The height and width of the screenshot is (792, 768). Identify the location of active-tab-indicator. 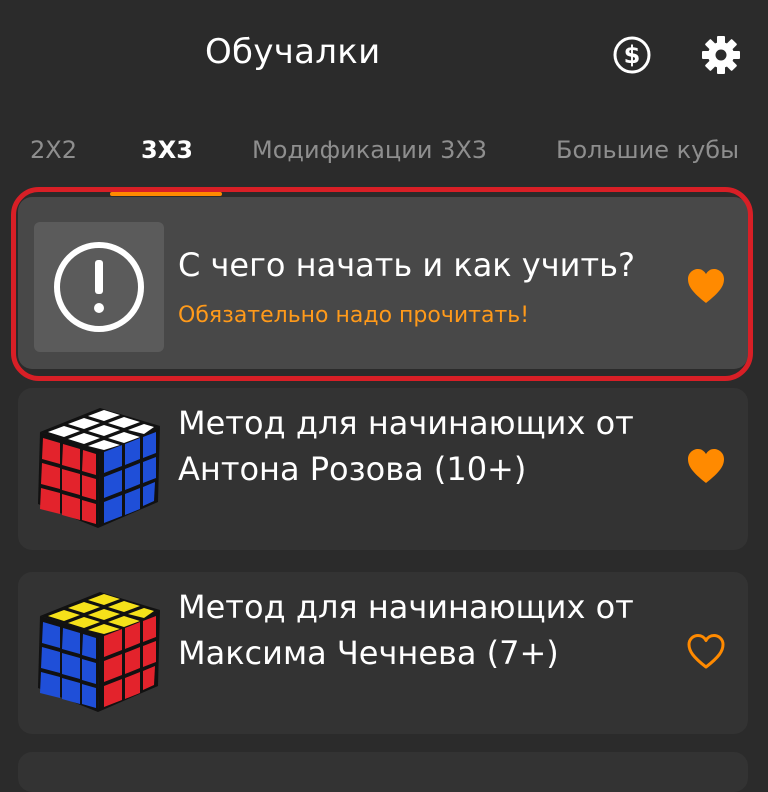
(166, 194).